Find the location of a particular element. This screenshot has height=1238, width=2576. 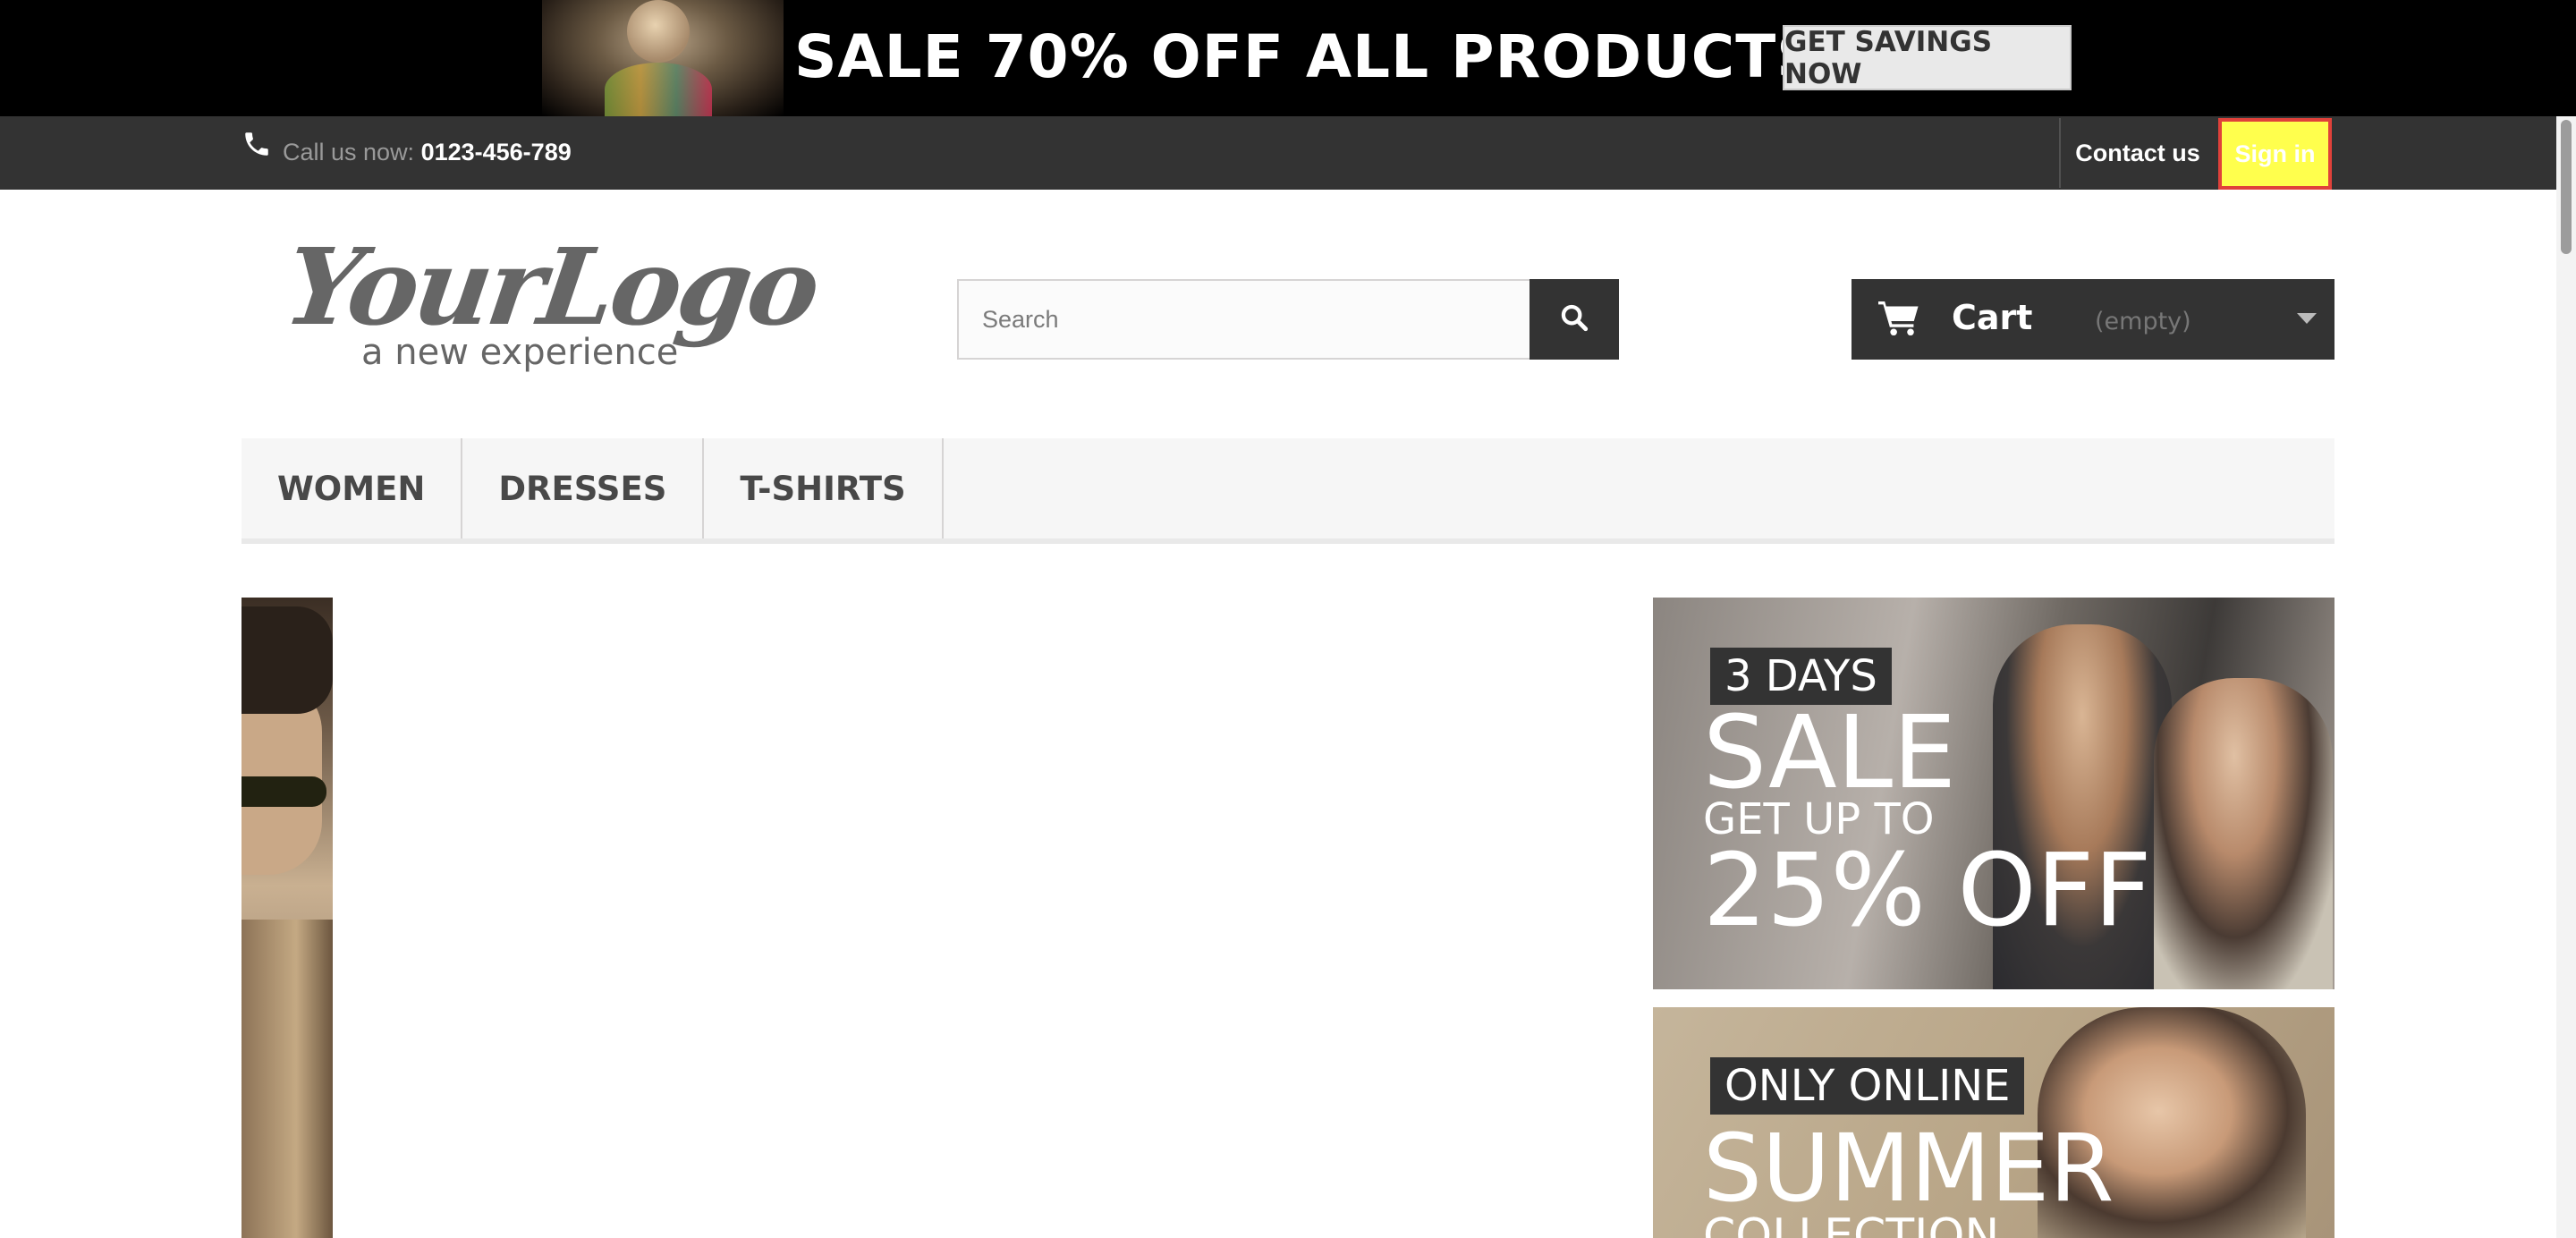

scrollbar-thumb is located at coordinates (2566, 187).